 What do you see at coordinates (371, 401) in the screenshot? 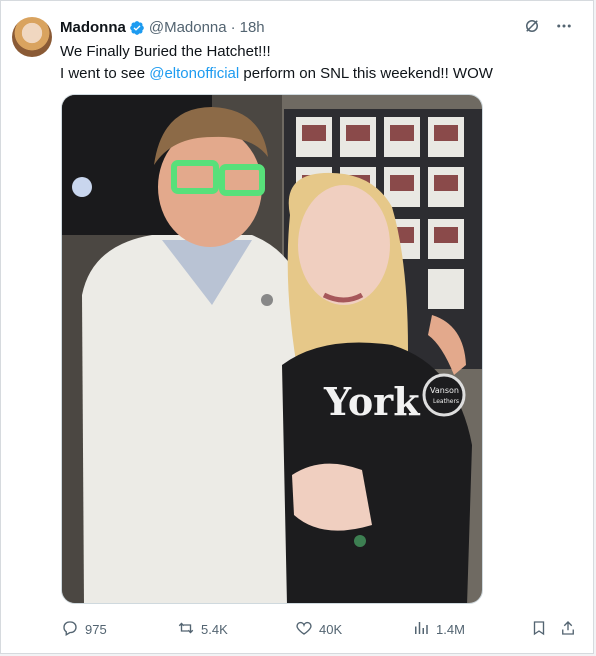
I see `jacket-lettering: York` at bounding box center [371, 401].